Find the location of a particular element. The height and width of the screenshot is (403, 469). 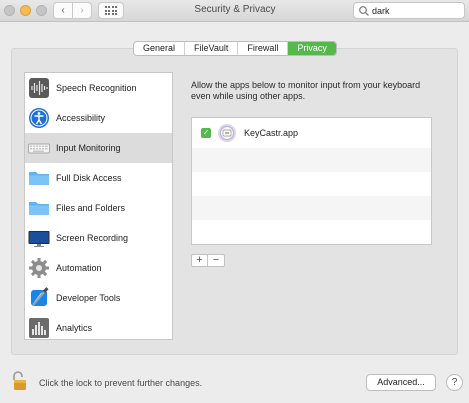

chevron-right-icon: › is located at coordinates (82, 10).